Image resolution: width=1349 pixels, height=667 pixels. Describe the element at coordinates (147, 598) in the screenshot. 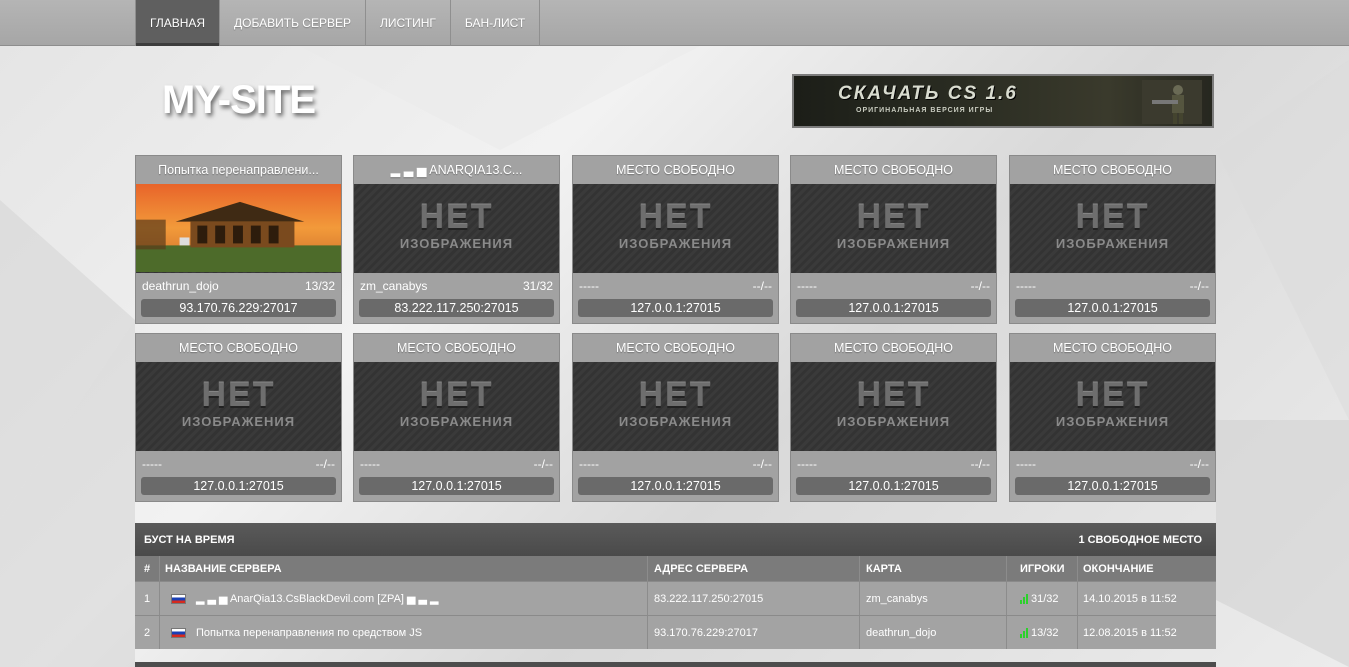

I see `row-number: 1` at that location.